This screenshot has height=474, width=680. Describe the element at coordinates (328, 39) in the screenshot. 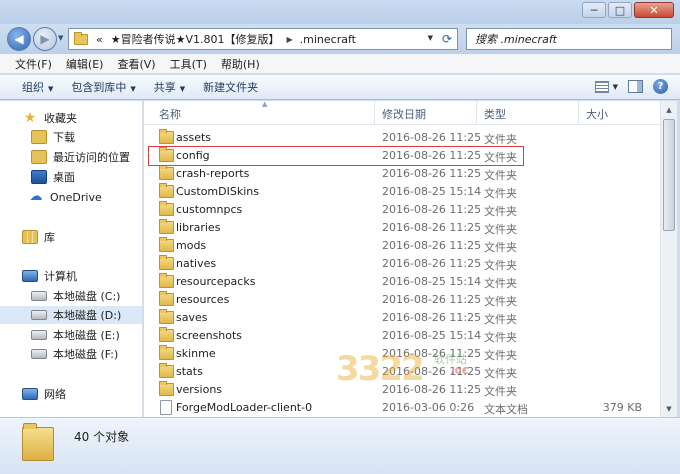

I see `breadcrumb-current: .minecraft` at that location.